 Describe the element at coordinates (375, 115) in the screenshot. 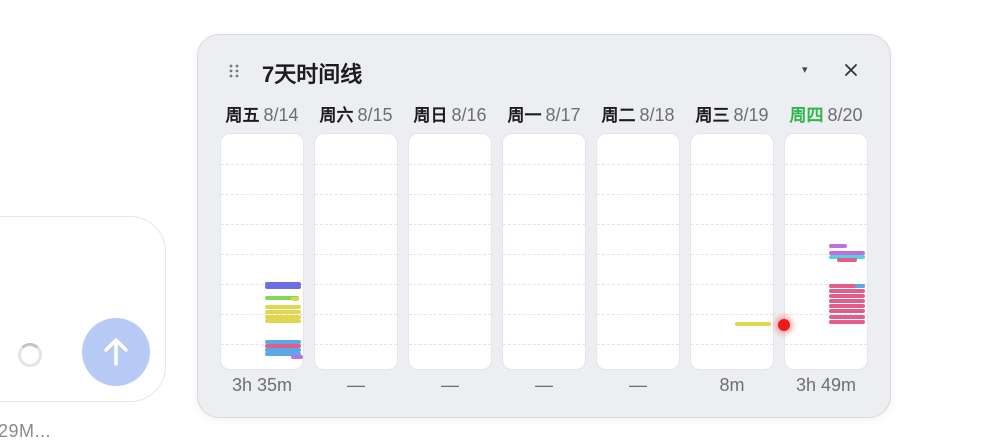

I see `date-label: 8/15` at that location.